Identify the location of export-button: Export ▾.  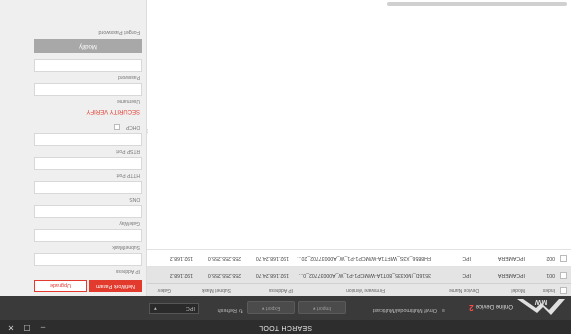
(271, 307).